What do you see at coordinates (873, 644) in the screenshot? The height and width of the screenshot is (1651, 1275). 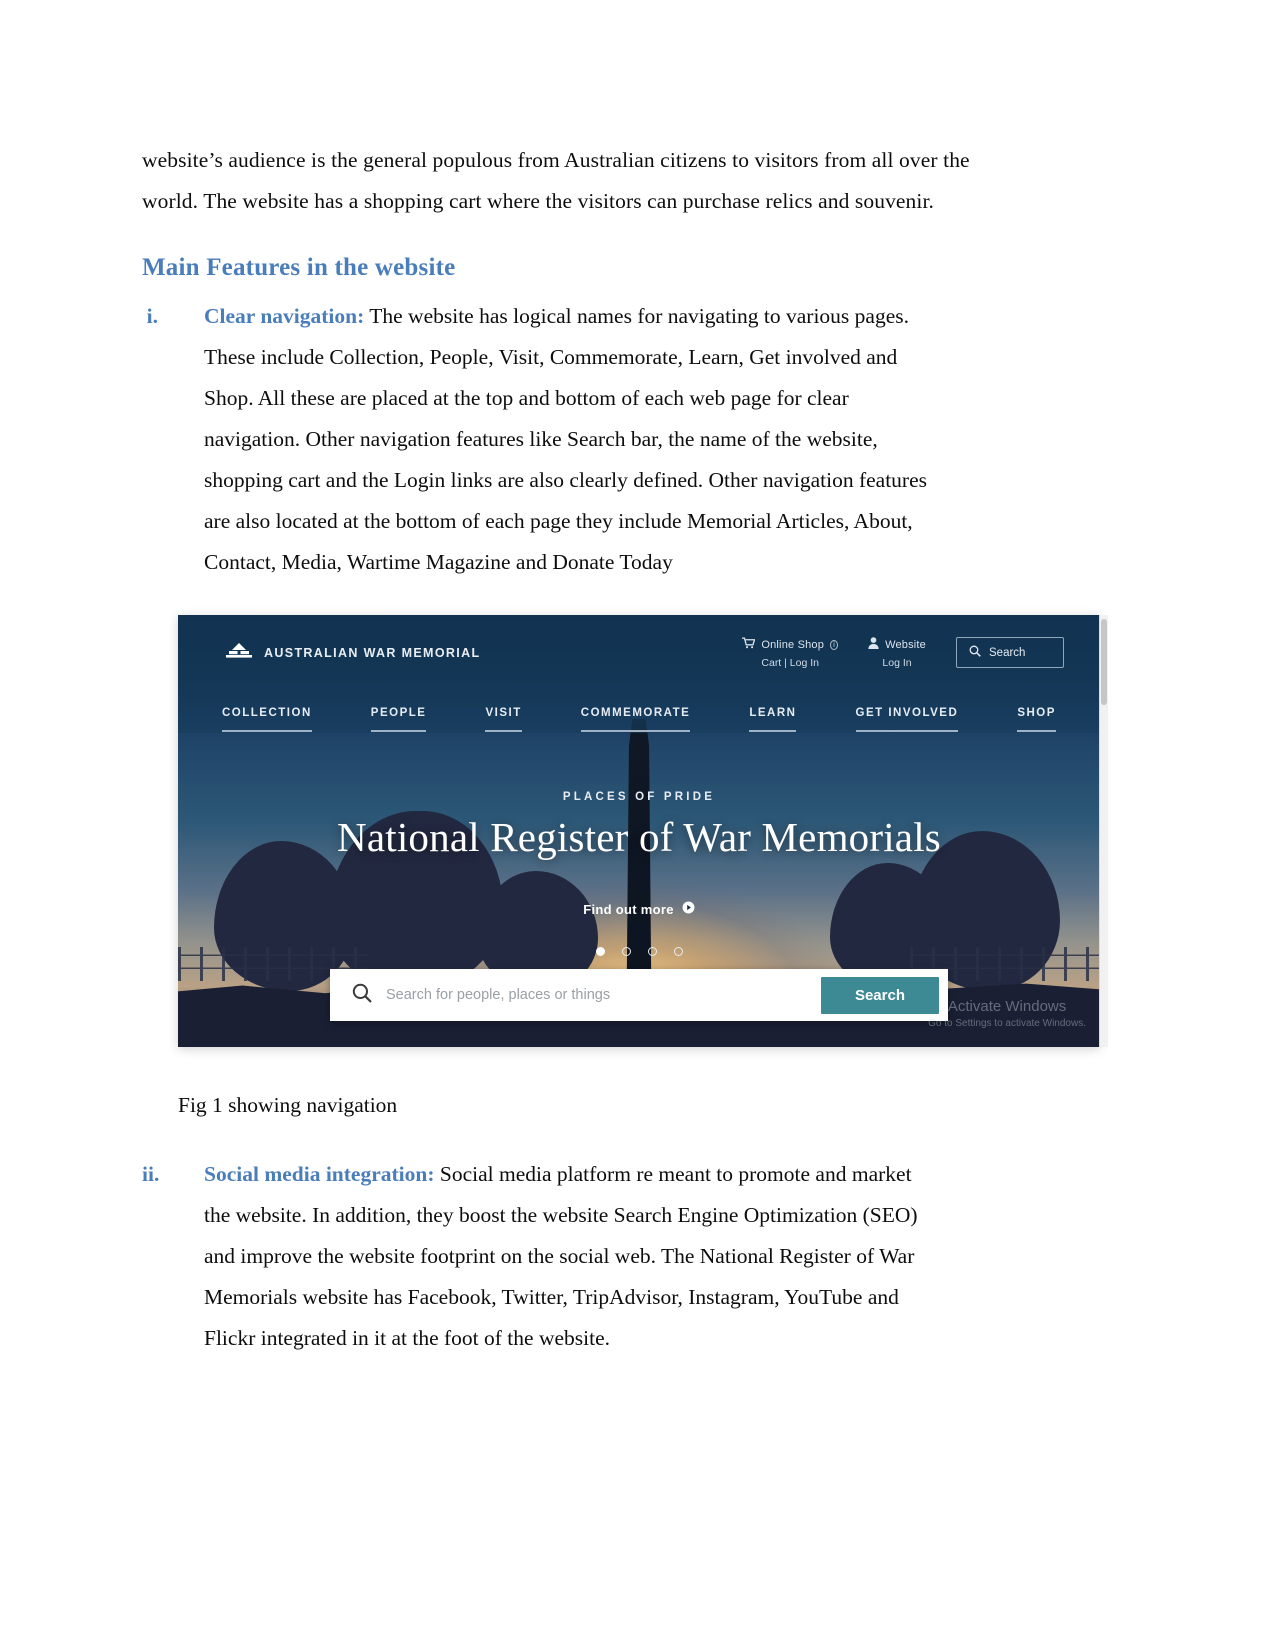 I see `person-icon` at bounding box center [873, 644].